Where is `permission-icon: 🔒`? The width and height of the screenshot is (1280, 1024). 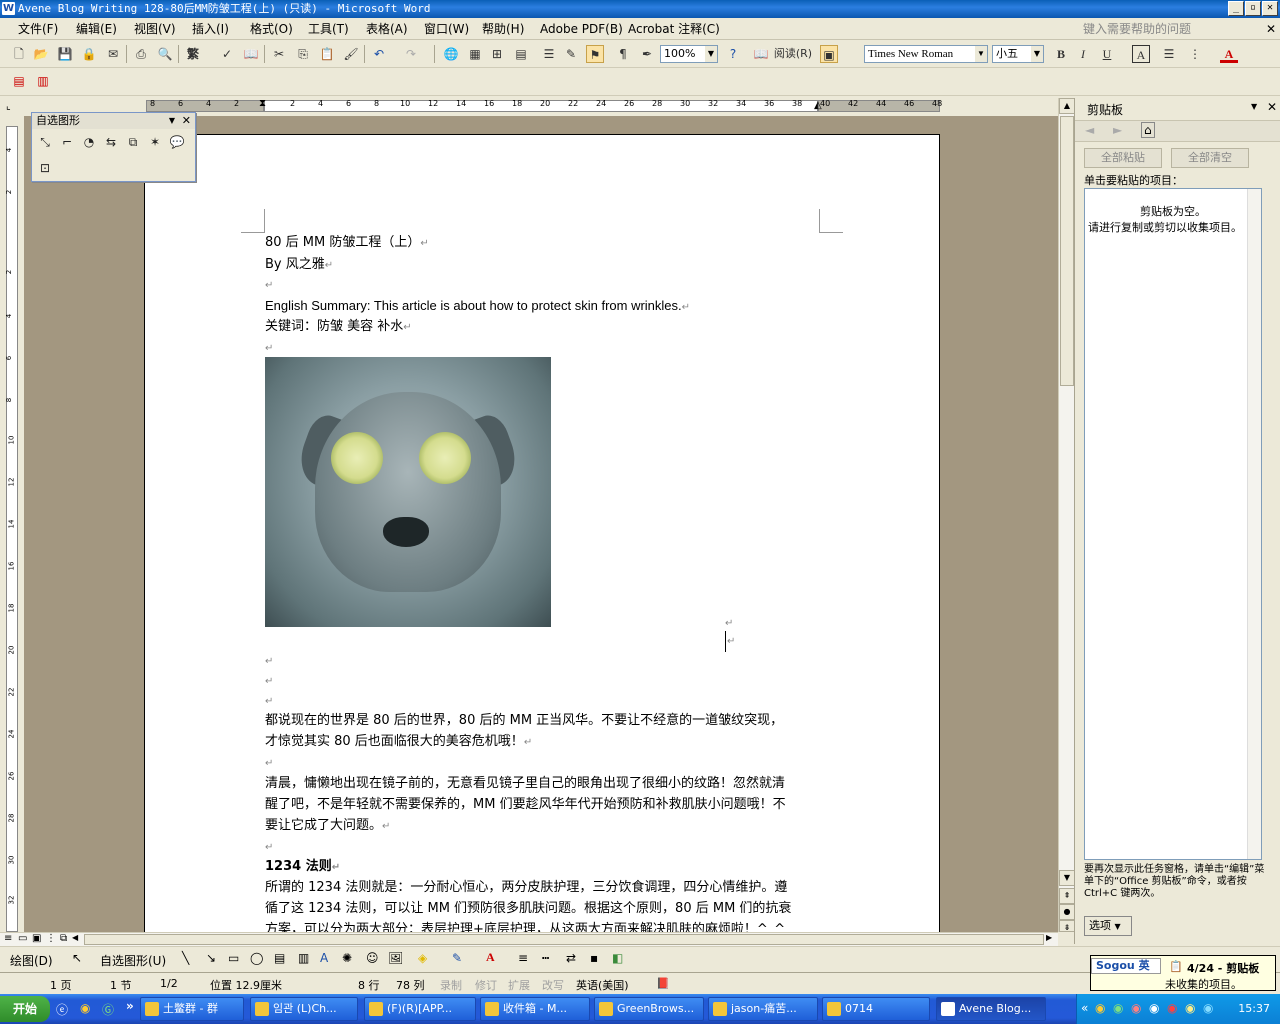
permission-icon: 🔒 is located at coordinates (89, 54).